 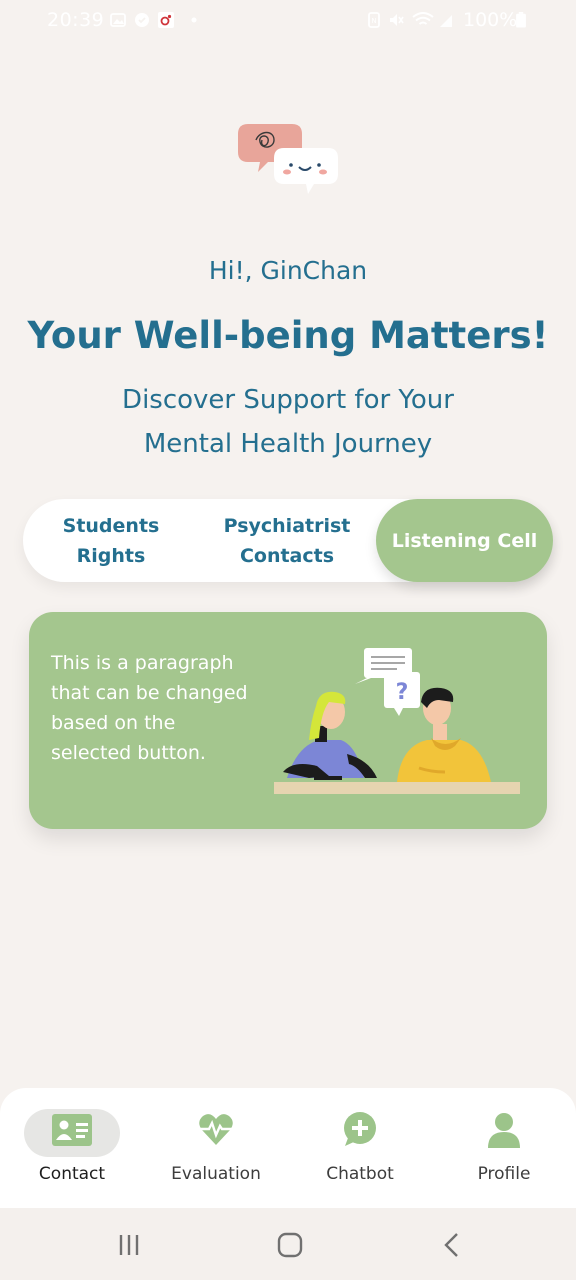 I want to click on person-icon, so click(x=504, y=1130).